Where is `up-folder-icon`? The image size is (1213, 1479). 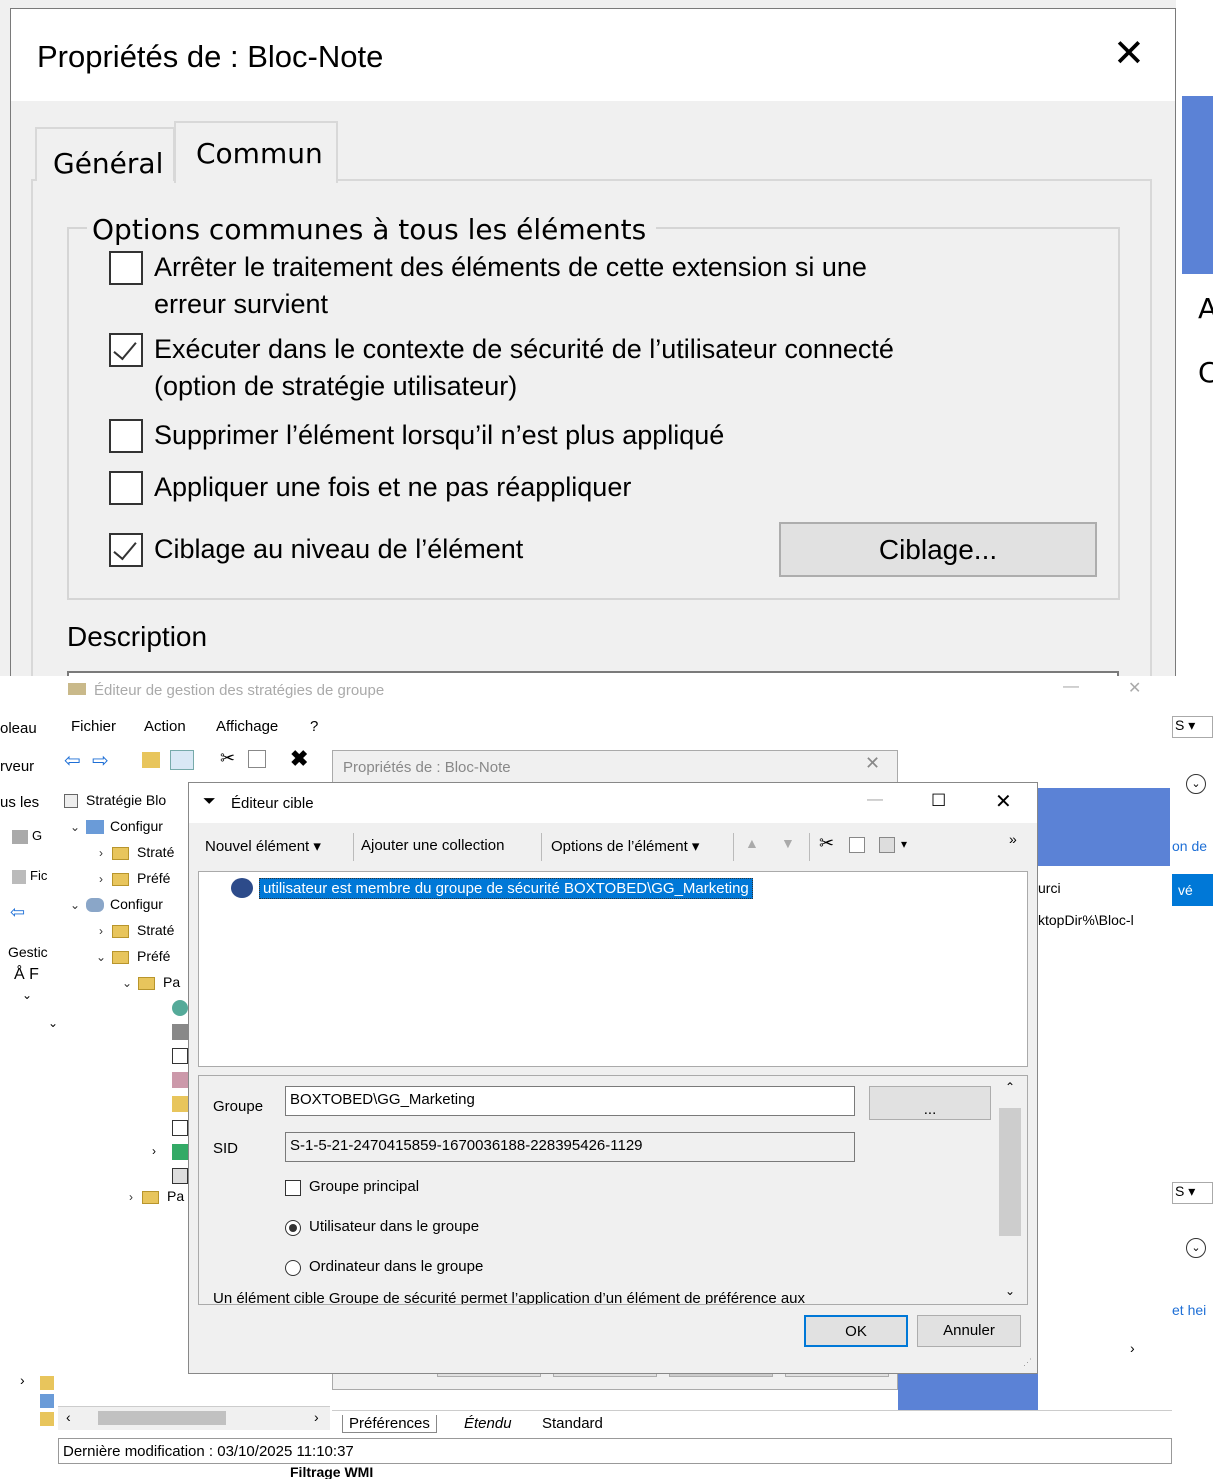 up-folder-icon is located at coordinates (151, 760).